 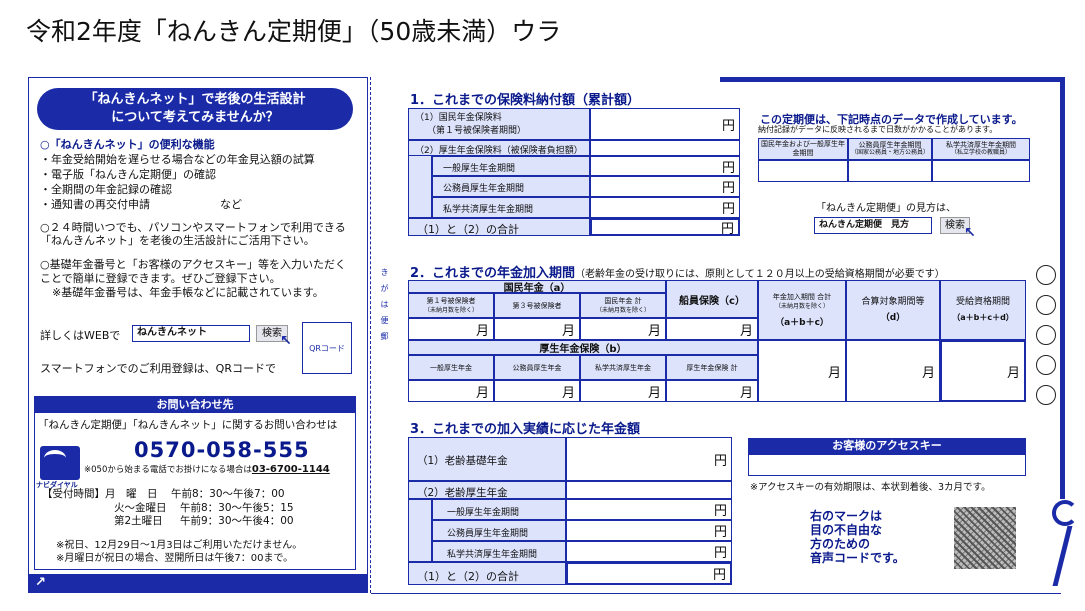 I want to click on feature-item: ・電子版「ねんきん定期便」の確認, so click(x=128, y=174).